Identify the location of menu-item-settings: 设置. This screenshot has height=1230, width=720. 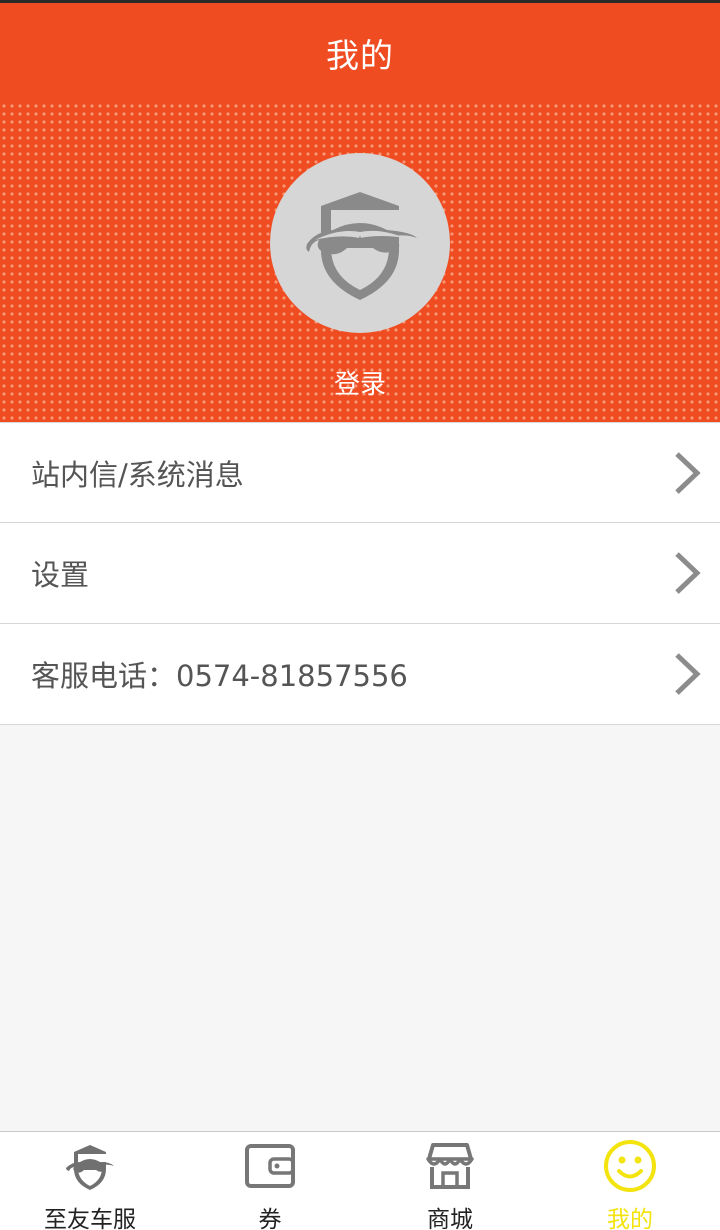
(360, 573).